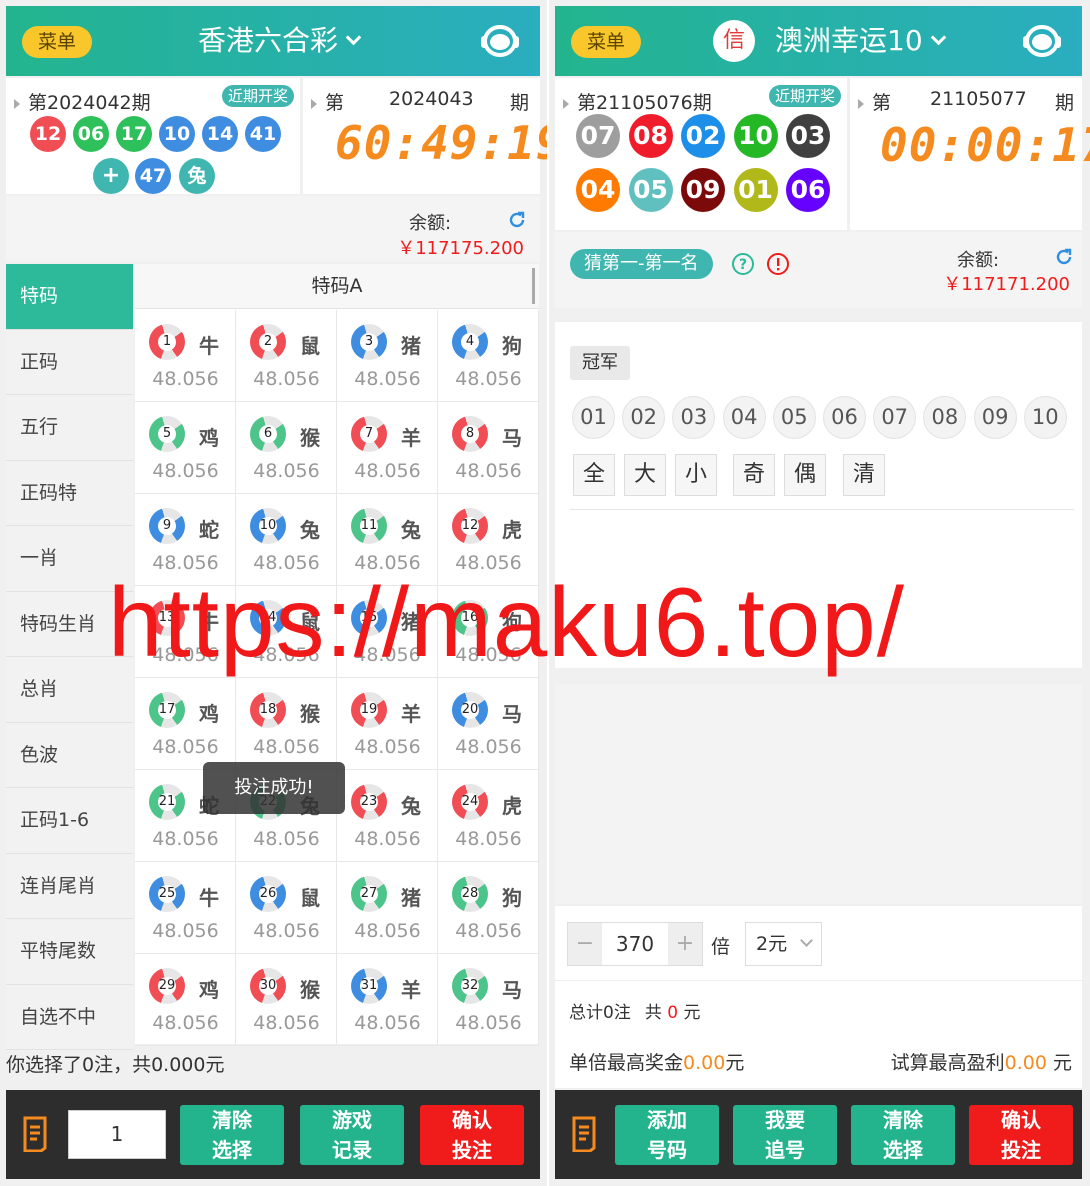  I want to click on number-button: 06, so click(844, 417).